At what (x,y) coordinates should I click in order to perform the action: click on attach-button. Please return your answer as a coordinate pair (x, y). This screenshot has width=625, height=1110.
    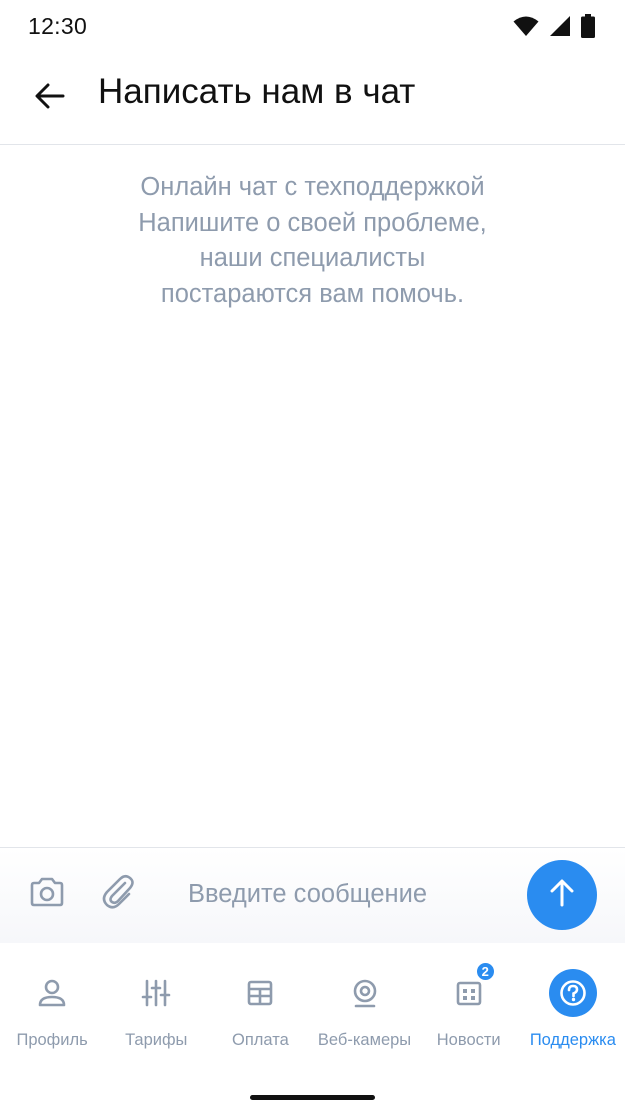
    Looking at the image, I should click on (118, 894).